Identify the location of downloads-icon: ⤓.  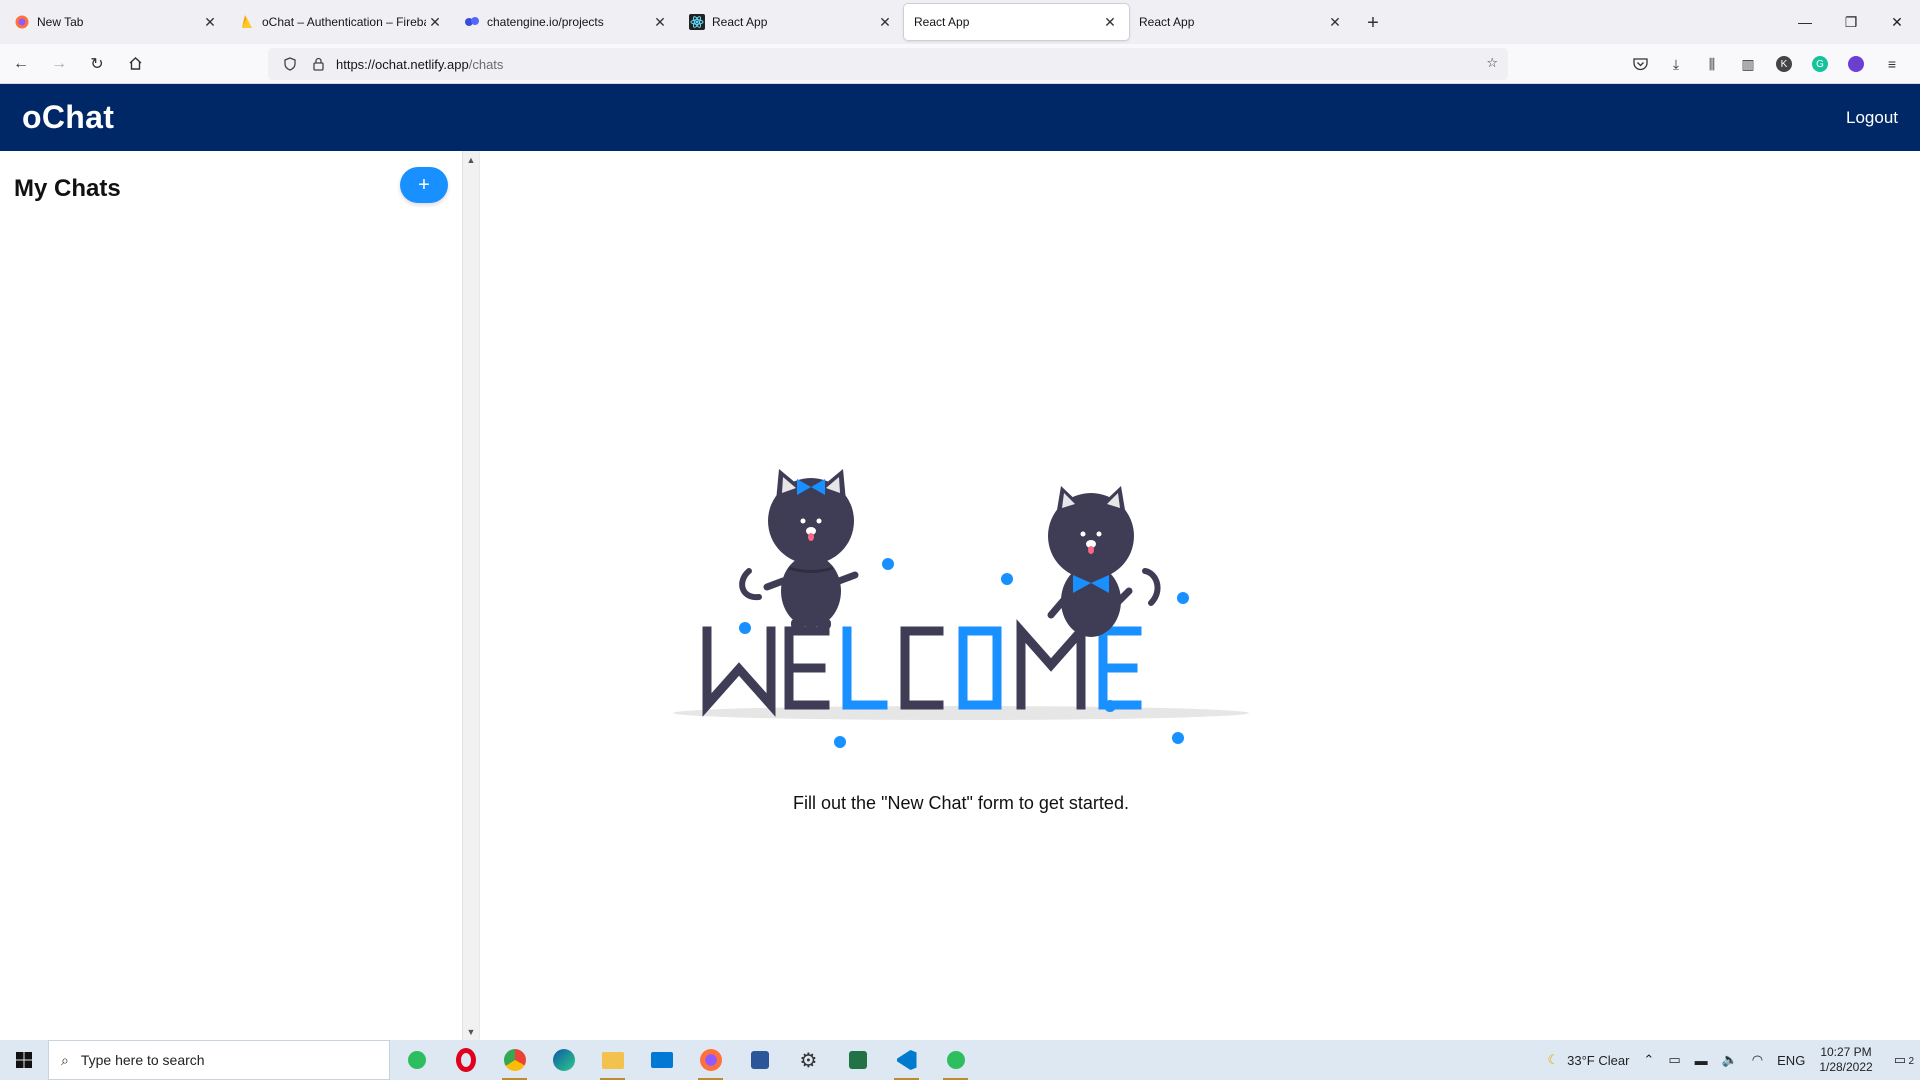
(1676, 64).